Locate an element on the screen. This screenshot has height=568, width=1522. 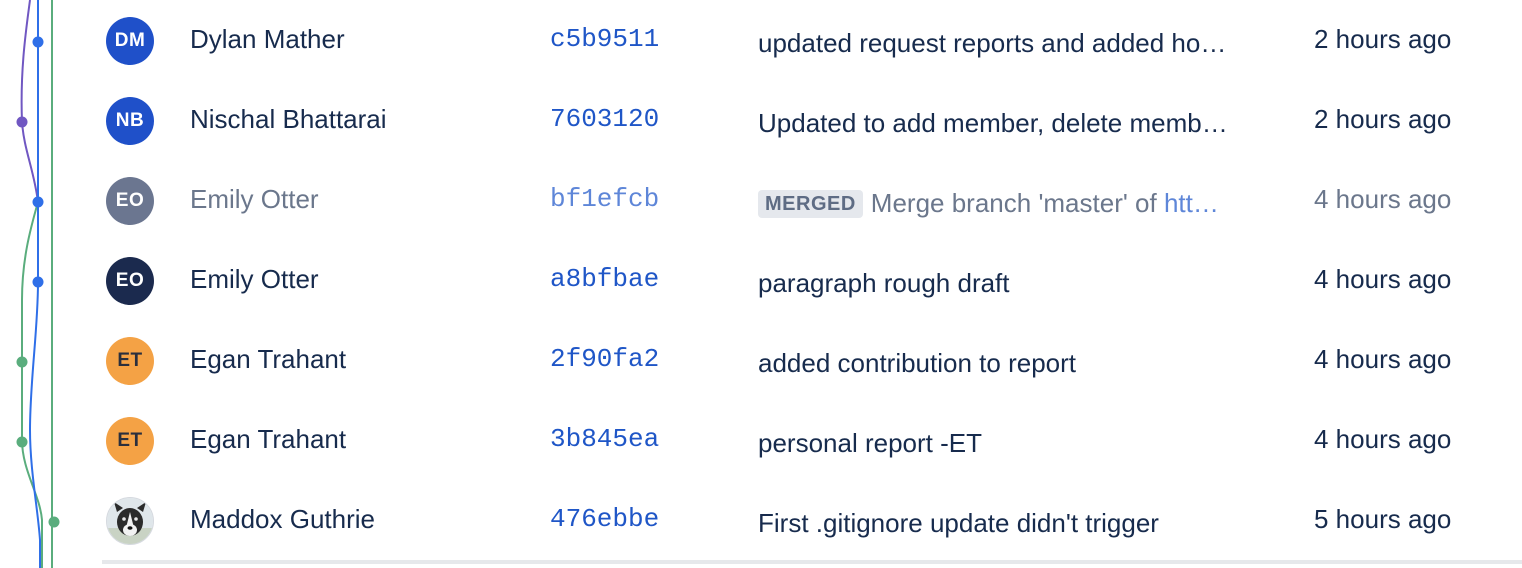
commit-message-text: personal report -ET is located at coordinates (870, 443).